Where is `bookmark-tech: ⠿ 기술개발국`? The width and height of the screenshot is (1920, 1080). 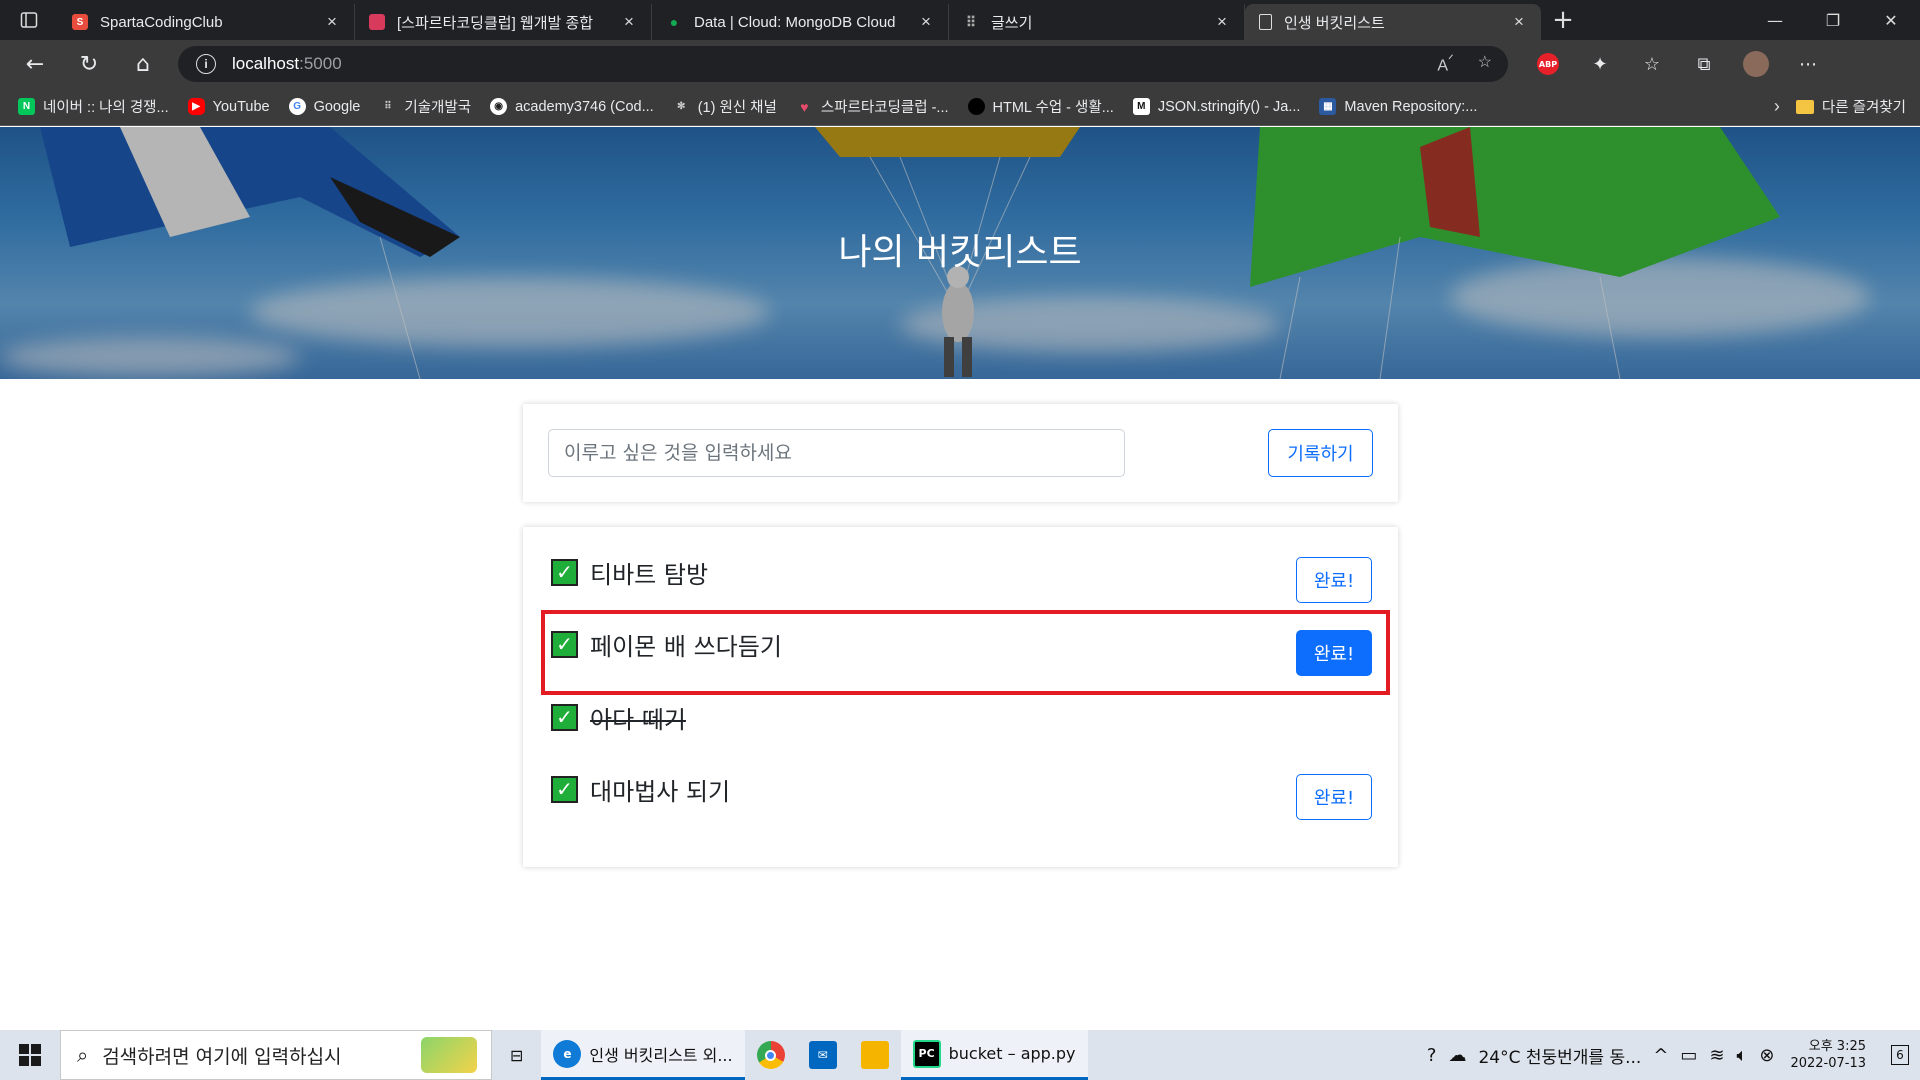
bookmark-tech: ⠿ 기술개발국 is located at coordinates (425, 106).